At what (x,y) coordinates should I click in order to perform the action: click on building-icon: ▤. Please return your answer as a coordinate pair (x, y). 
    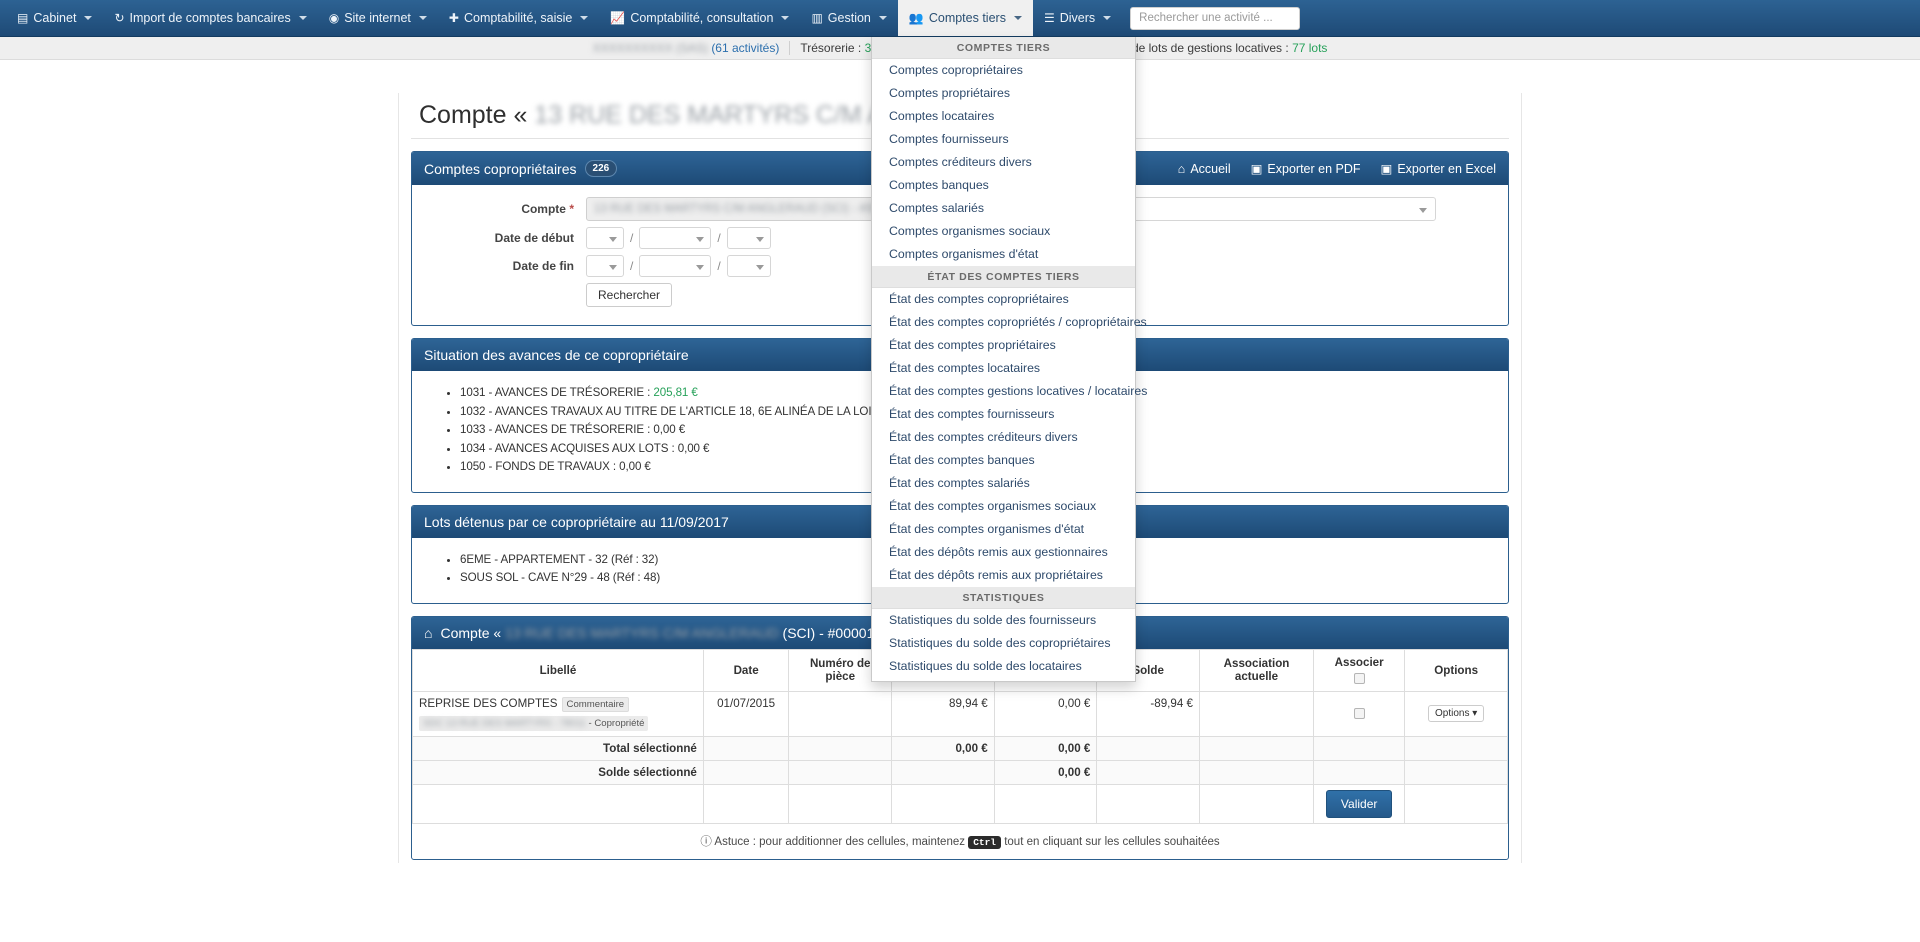
    Looking at the image, I should click on (23, 18).